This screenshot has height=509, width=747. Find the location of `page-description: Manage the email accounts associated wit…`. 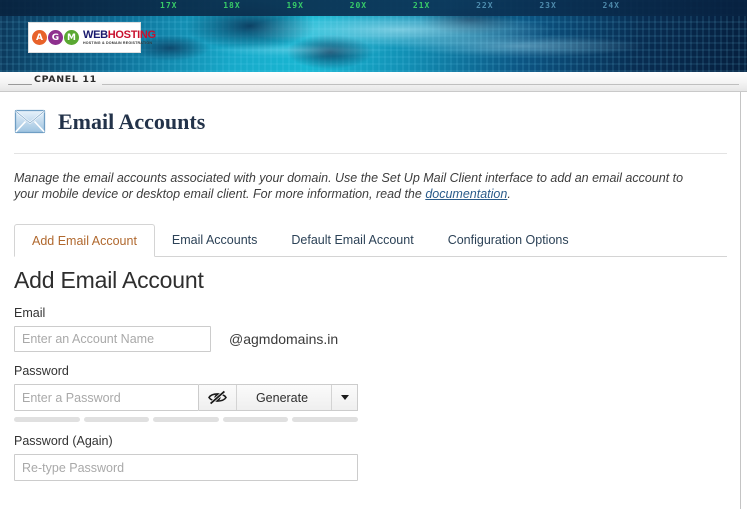

page-description: Manage the email accounts associated wit… is located at coordinates (359, 186).